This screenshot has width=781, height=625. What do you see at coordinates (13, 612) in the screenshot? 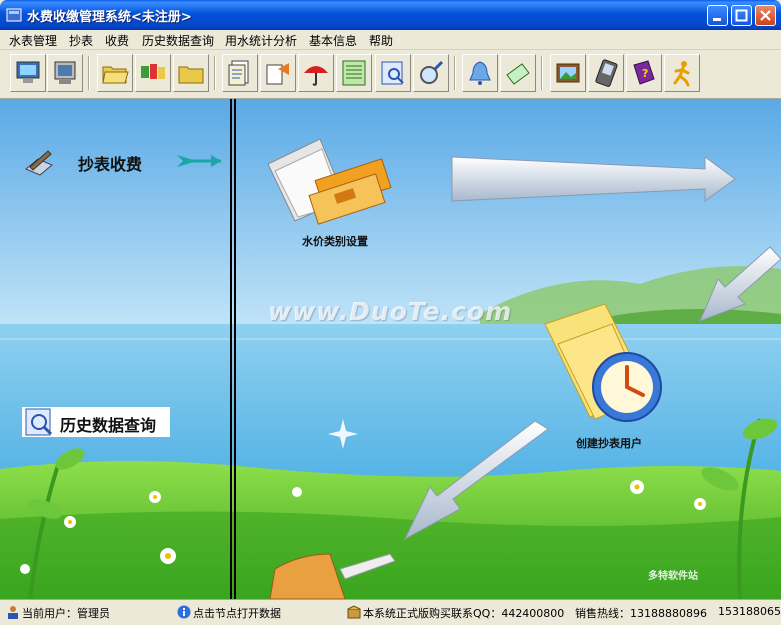
I see `user-icon` at bounding box center [13, 612].